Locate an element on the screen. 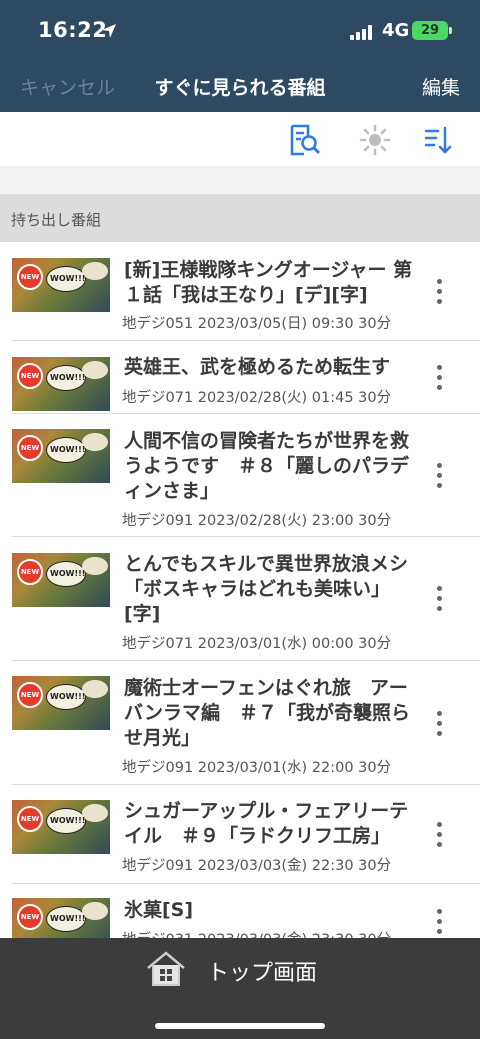  home-icon is located at coordinates (166, 969).